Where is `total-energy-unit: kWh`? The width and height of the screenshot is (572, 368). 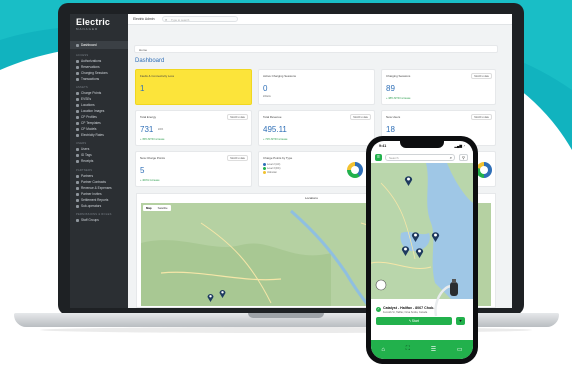 total-energy-unit: kWh is located at coordinates (161, 129).